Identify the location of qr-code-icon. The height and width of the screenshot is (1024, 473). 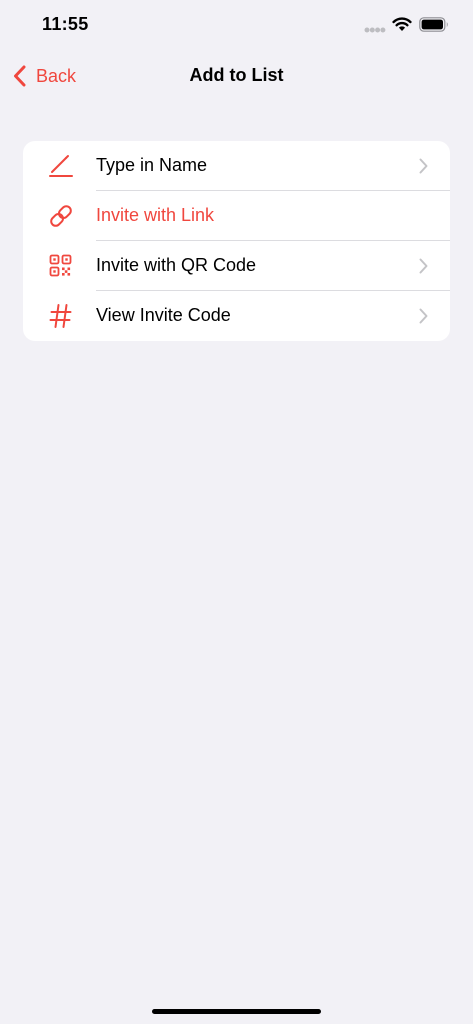
(60, 265).